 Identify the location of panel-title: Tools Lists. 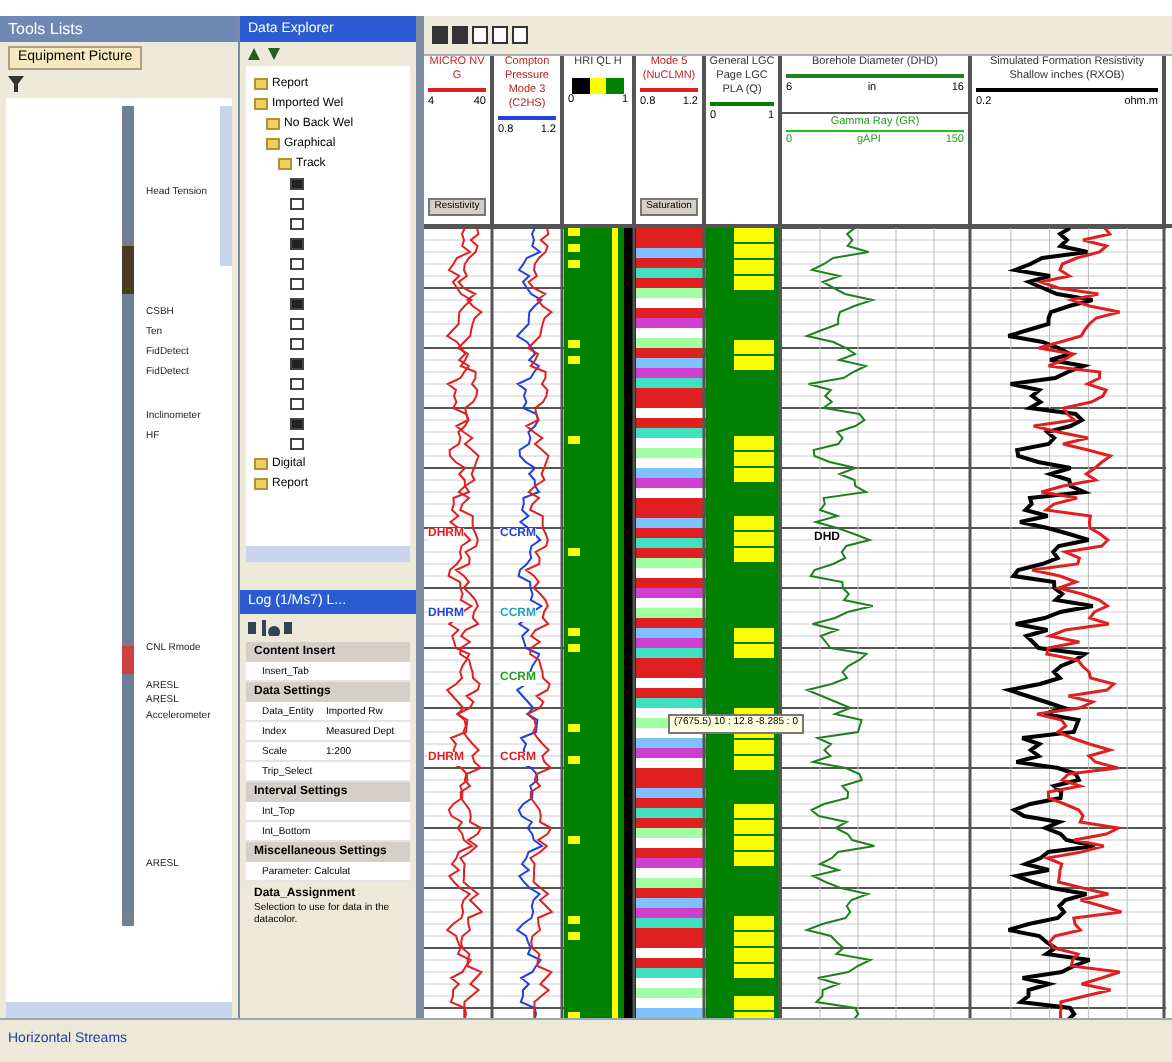
(119, 29).